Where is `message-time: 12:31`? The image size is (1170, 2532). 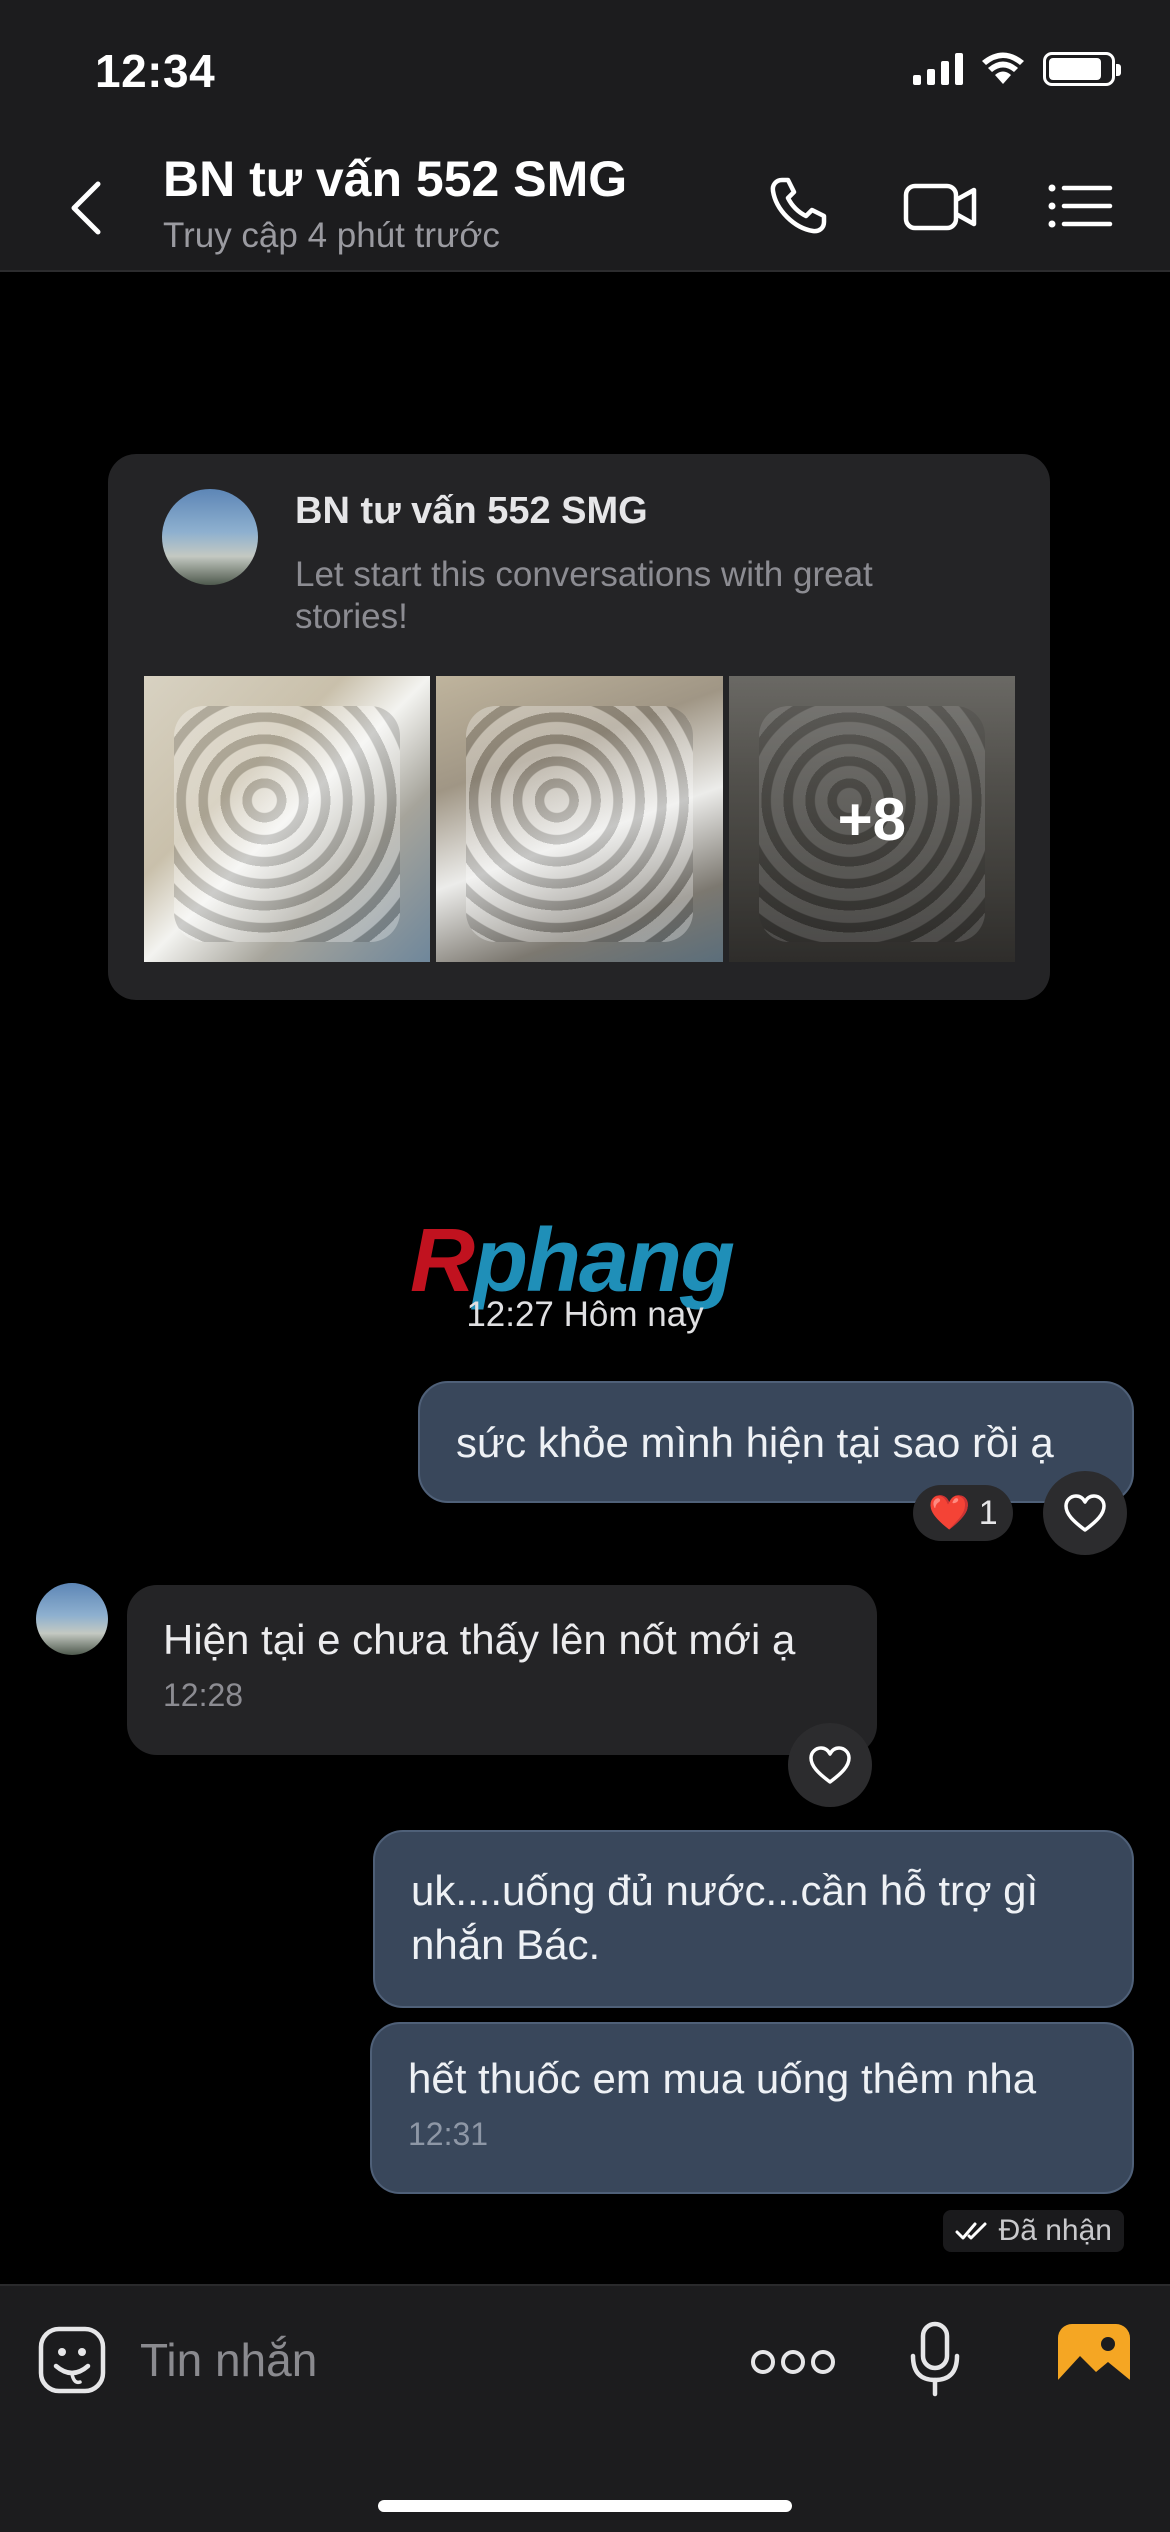 message-time: 12:31 is located at coordinates (448, 2134).